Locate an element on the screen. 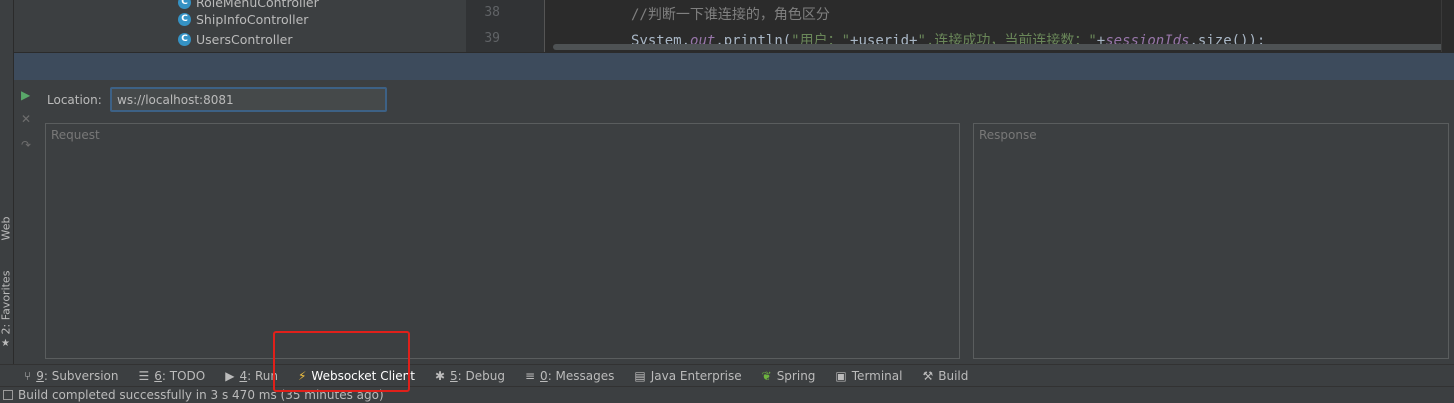 Image resolution: width=1454 pixels, height=403 pixels. star-icon: ★ is located at coordinates (5, 343).